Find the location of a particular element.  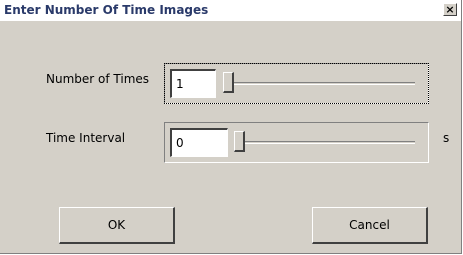

cancel-button: Cancel is located at coordinates (370, 225).